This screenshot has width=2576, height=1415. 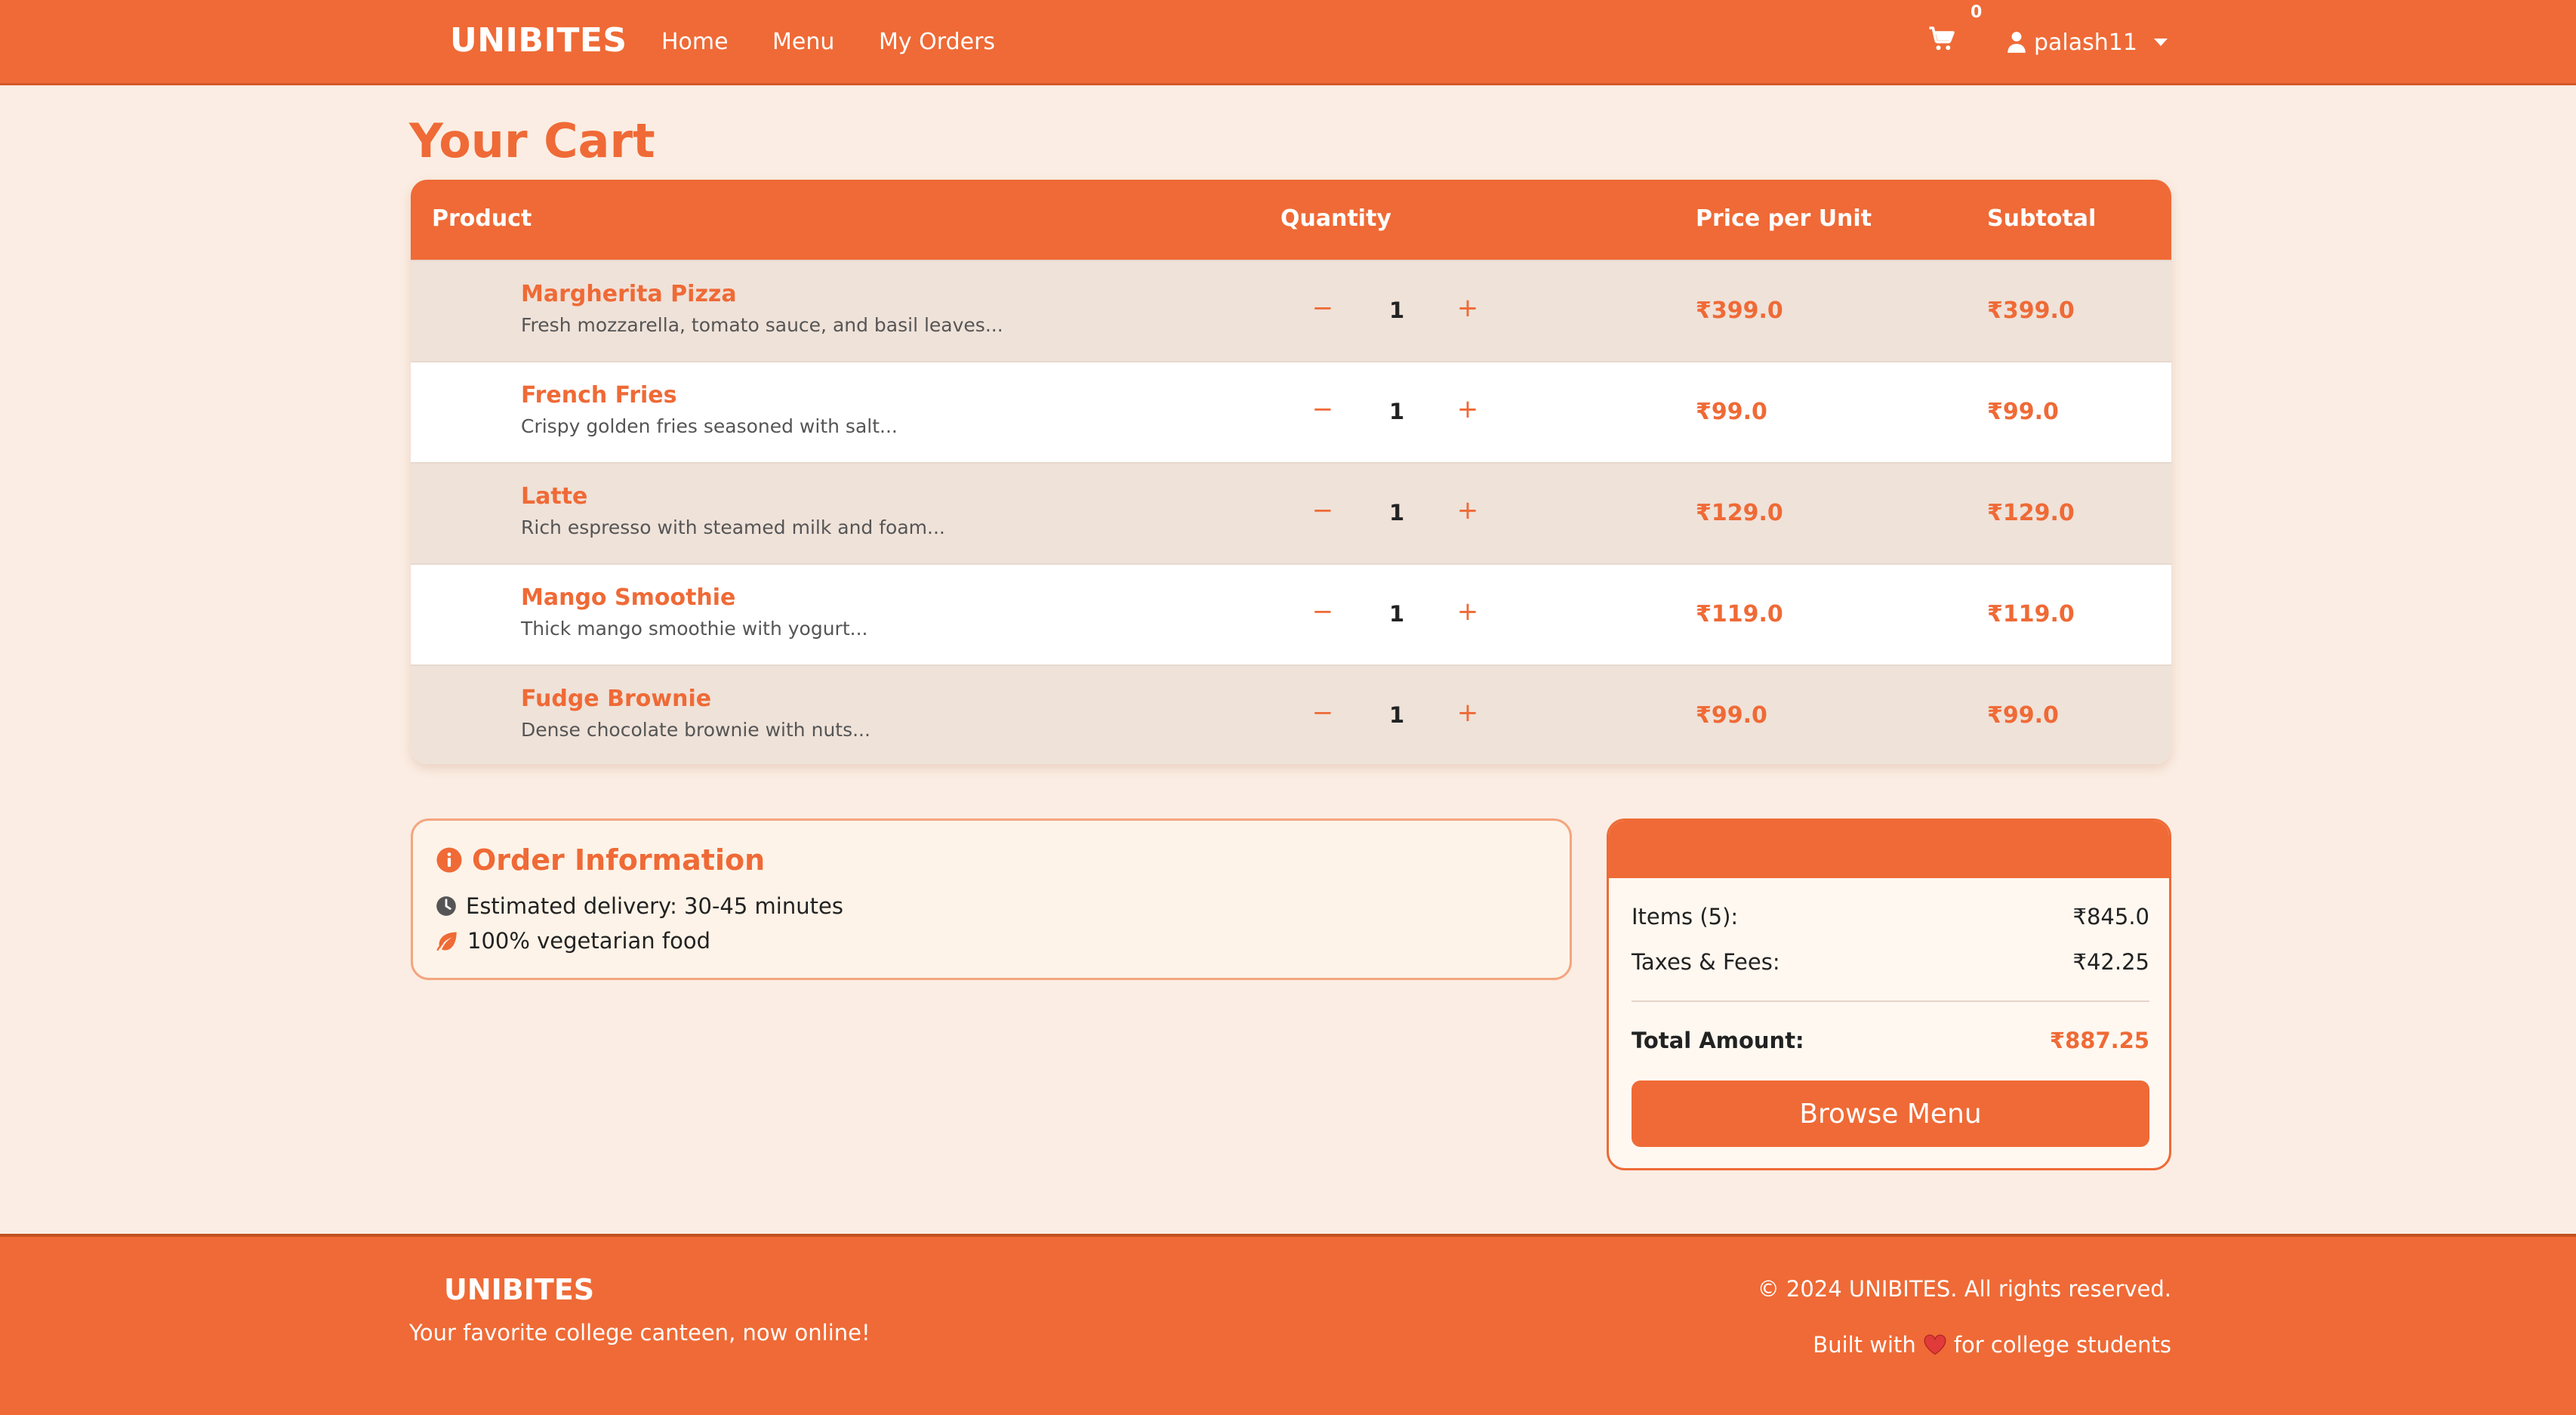 What do you see at coordinates (1942, 38) in the screenshot?
I see `cart-icon` at bounding box center [1942, 38].